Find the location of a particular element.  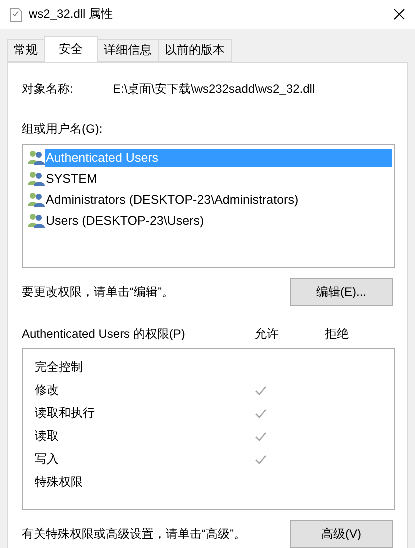

hint-text: 有关特殊权限或高级设置，请单击“高级”。 is located at coordinates (134, 534).